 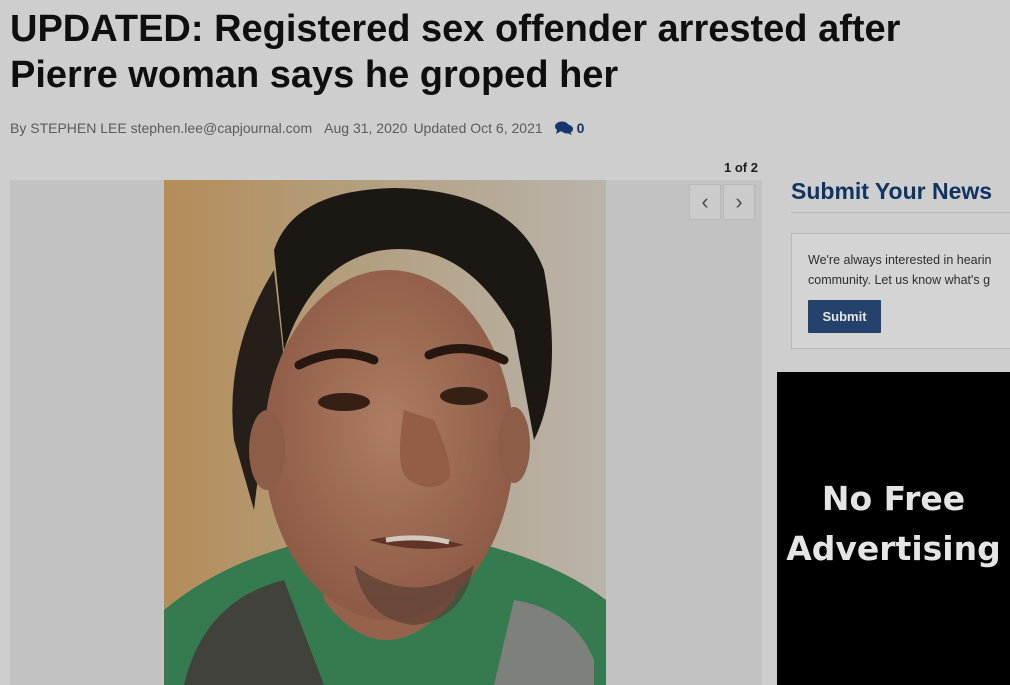 What do you see at coordinates (478, 128) in the screenshot?
I see `updated-date: Updated Oct 6, 2021` at bounding box center [478, 128].